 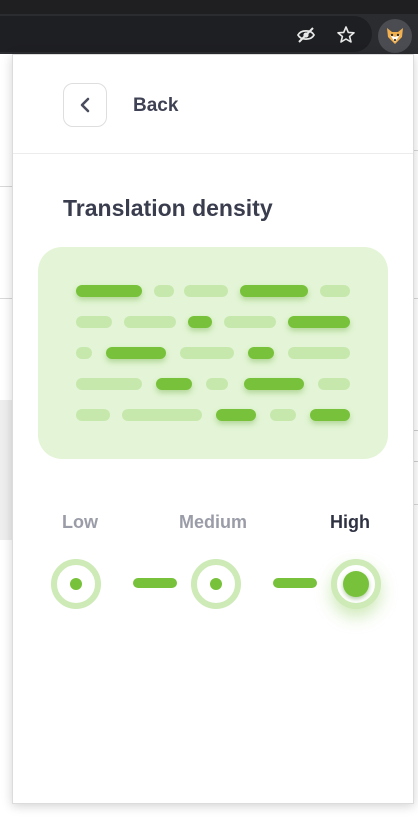 I want to click on back-label: Back, so click(x=155, y=106).